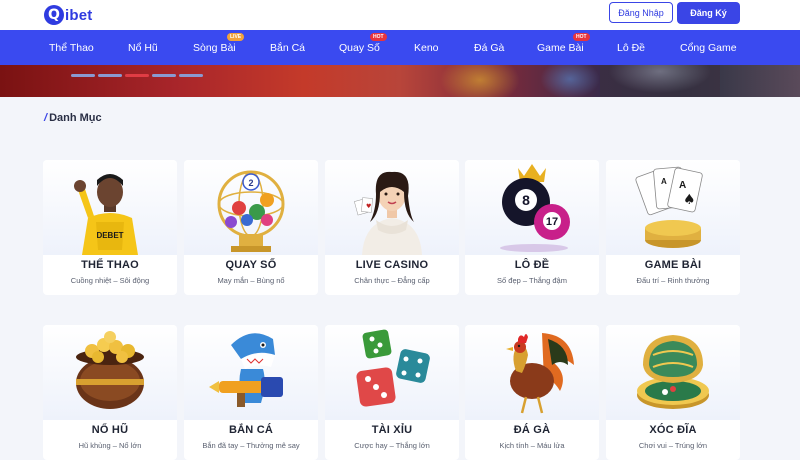 This screenshot has width=800, height=460. What do you see at coordinates (214, 47) in the screenshot?
I see `nav-label: Sòng Bài` at bounding box center [214, 47].